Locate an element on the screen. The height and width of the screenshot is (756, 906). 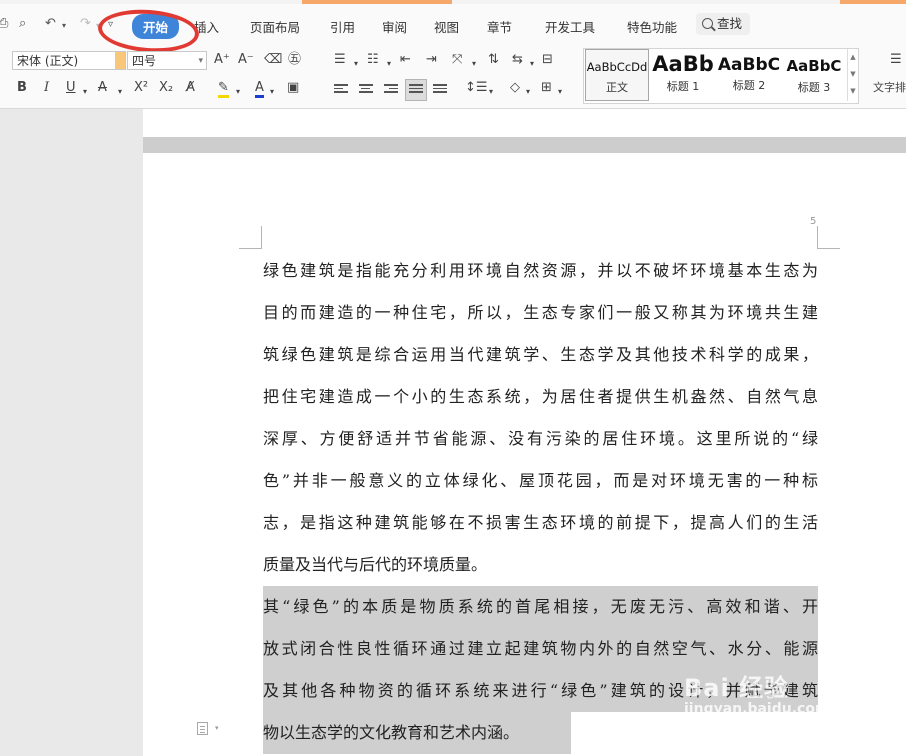
phonetic-guide-icon: ㊄ is located at coordinates (294, 60).